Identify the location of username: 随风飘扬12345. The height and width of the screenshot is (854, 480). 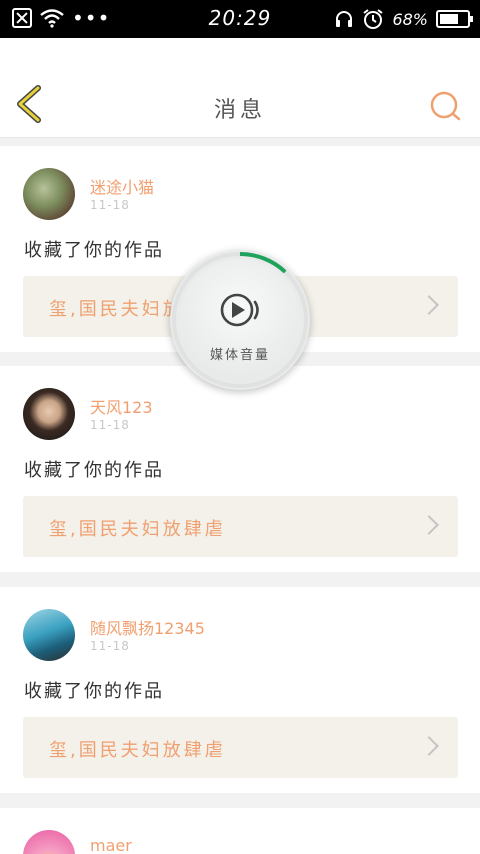
(147, 627).